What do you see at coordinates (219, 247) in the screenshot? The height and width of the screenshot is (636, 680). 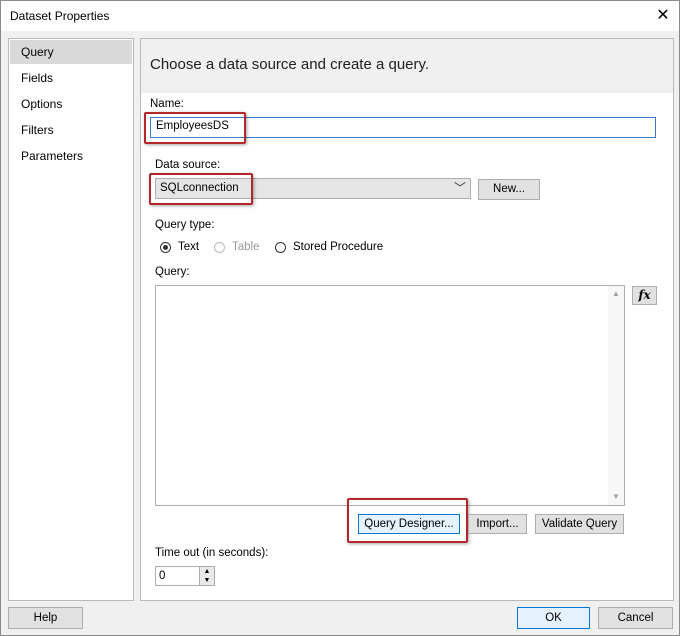 I see `radio-table` at bounding box center [219, 247].